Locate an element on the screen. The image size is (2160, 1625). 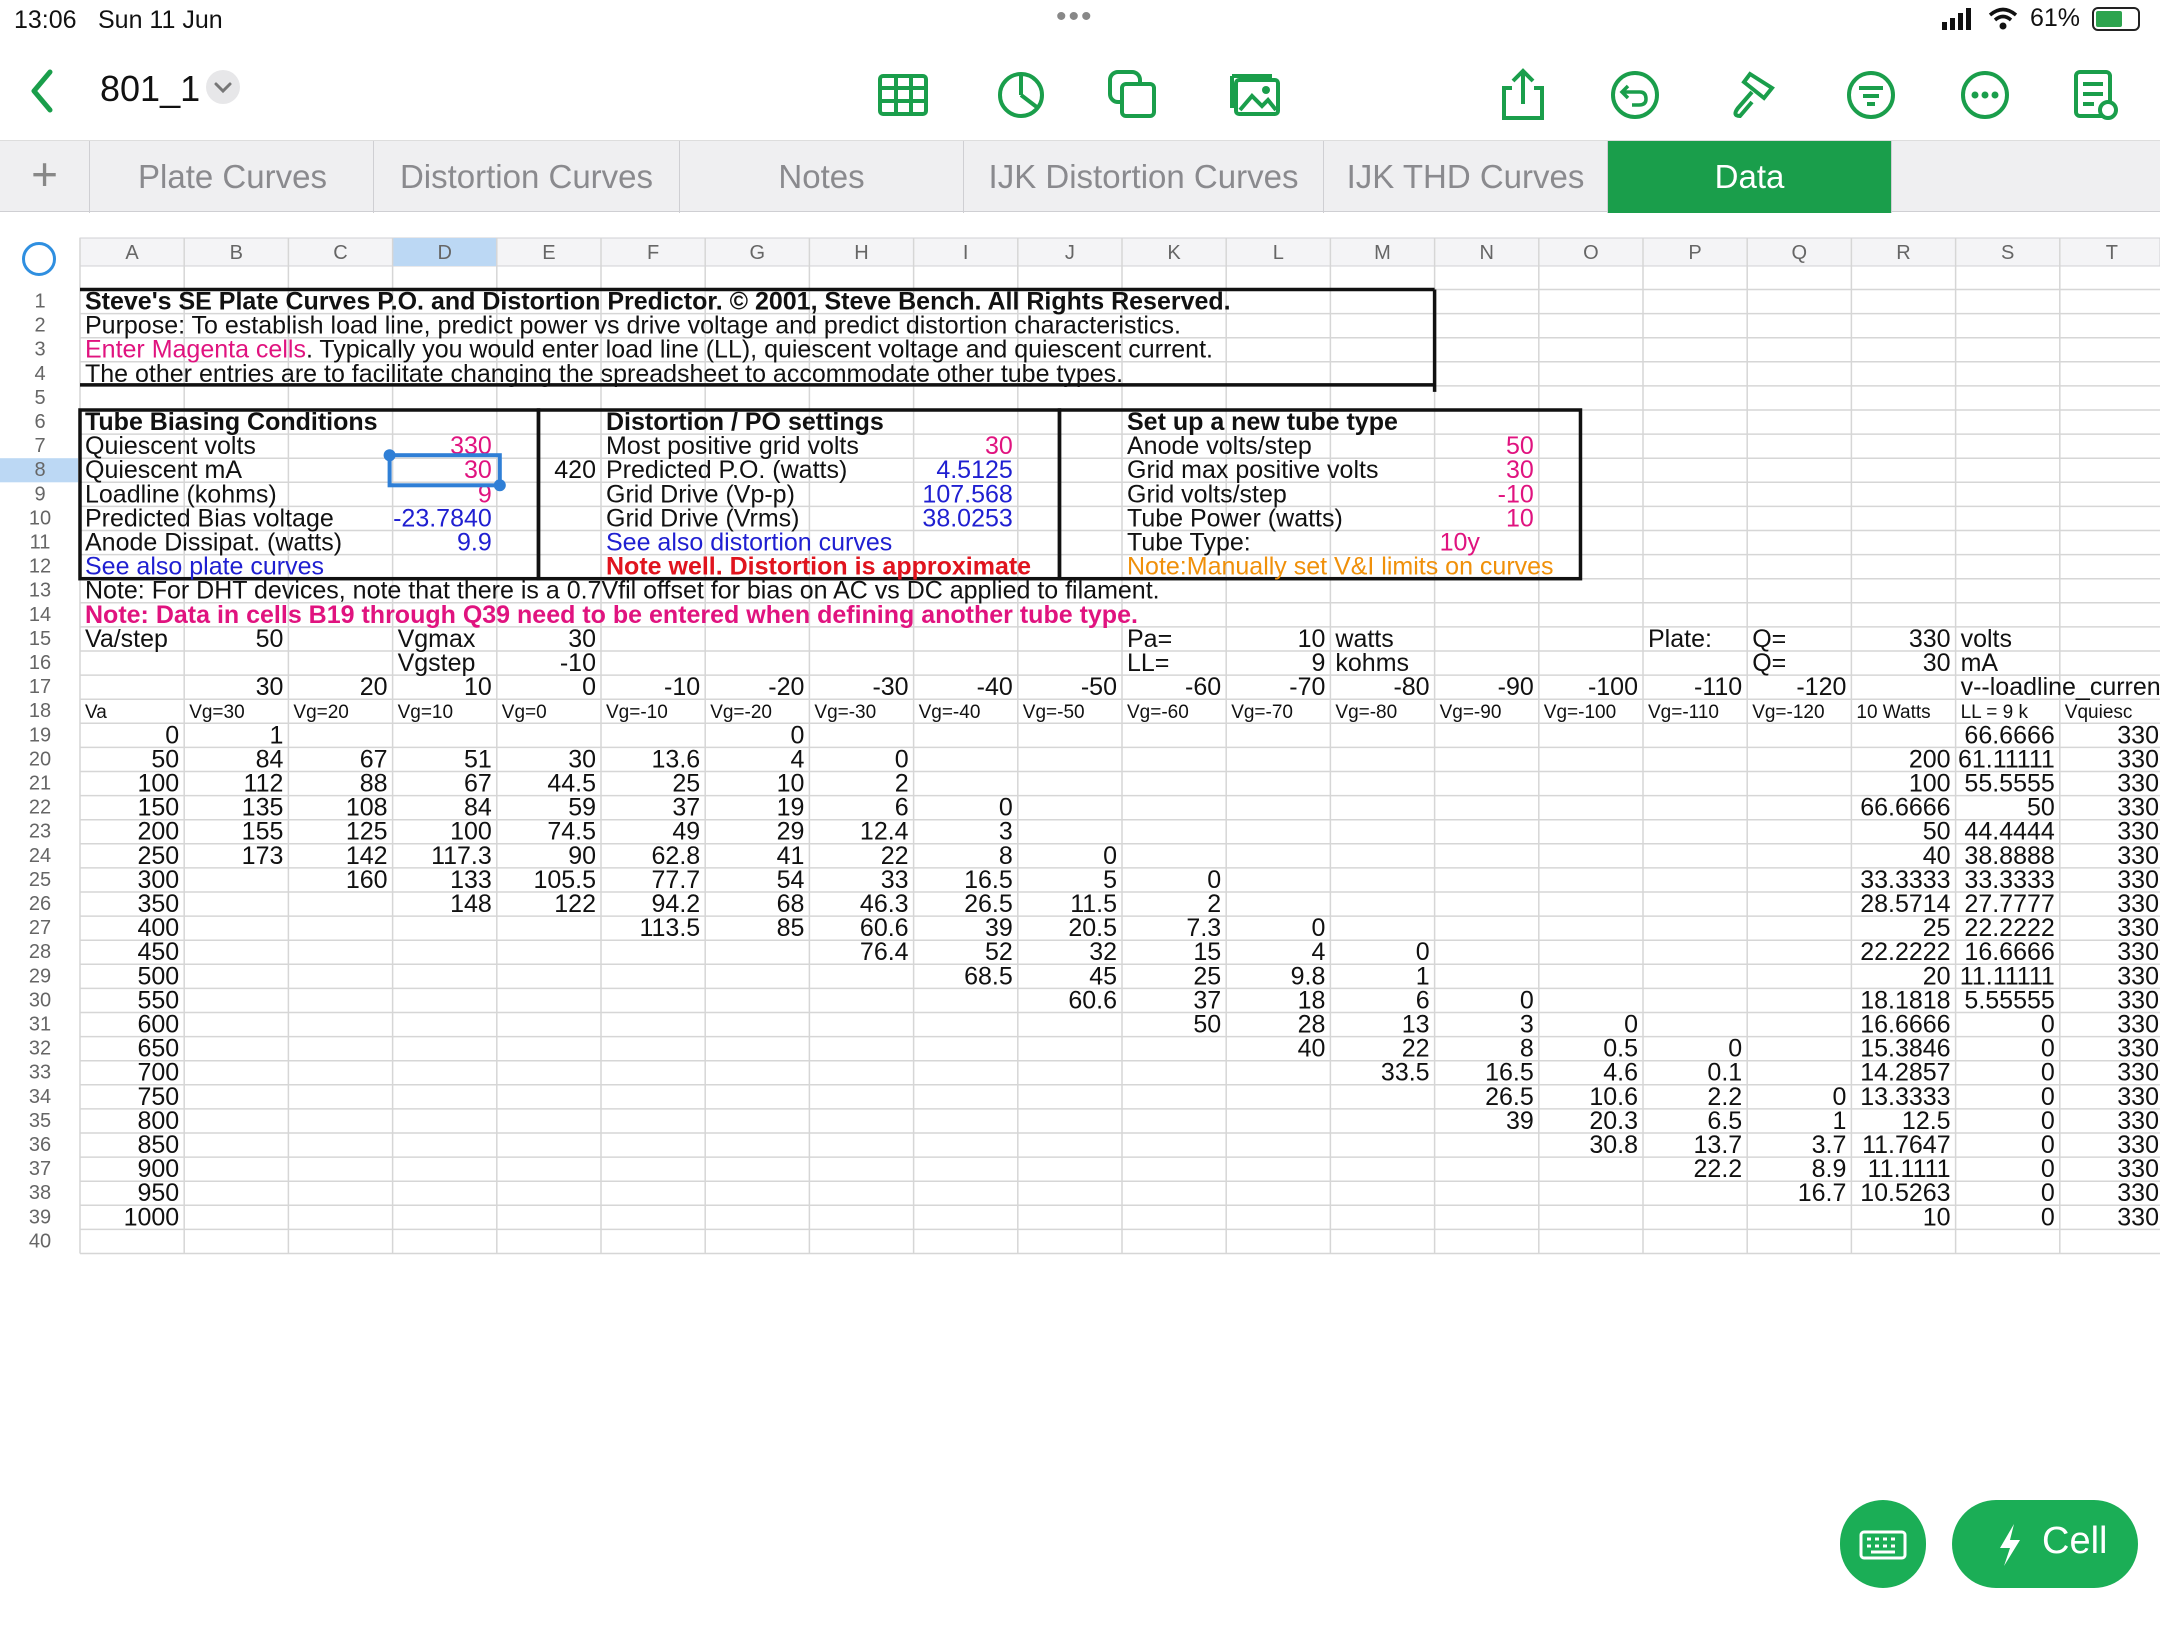
cell-n10: 10 is located at coordinates (1520, 518).